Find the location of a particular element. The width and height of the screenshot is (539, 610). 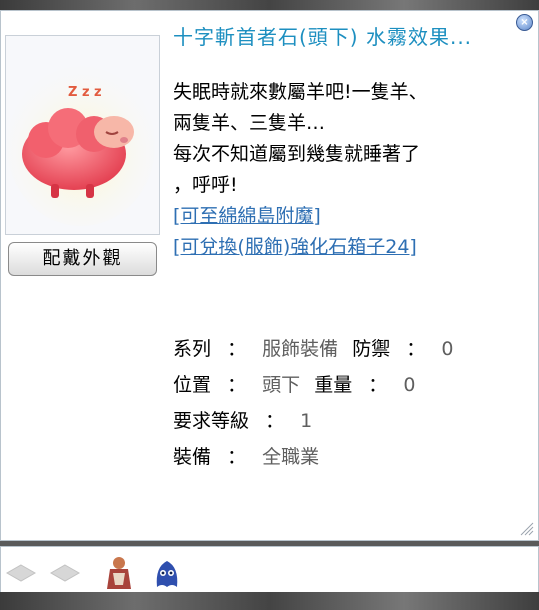

series-label: 系列 is located at coordinates (192, 349).